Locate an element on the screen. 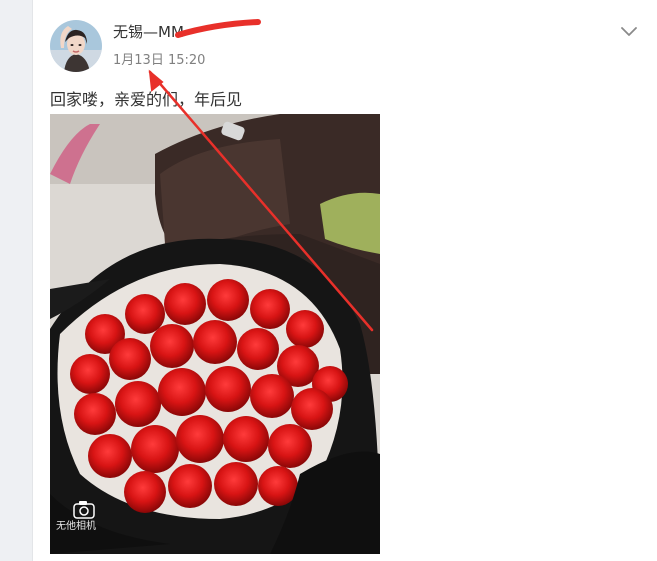  watermark-text: 无他相机 is located at coordinates (76, 526).